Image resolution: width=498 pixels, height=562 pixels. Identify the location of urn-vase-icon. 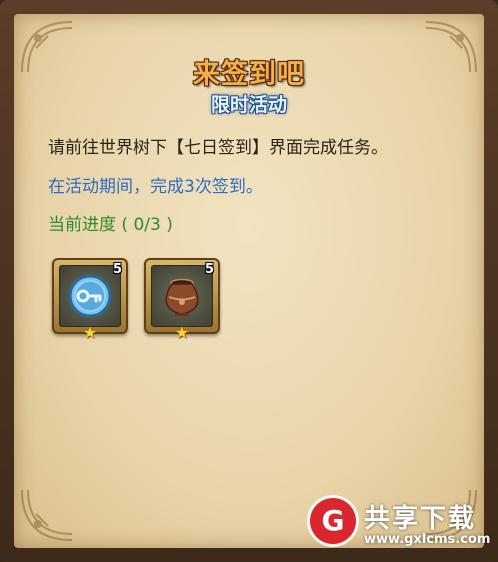
(182, 297).